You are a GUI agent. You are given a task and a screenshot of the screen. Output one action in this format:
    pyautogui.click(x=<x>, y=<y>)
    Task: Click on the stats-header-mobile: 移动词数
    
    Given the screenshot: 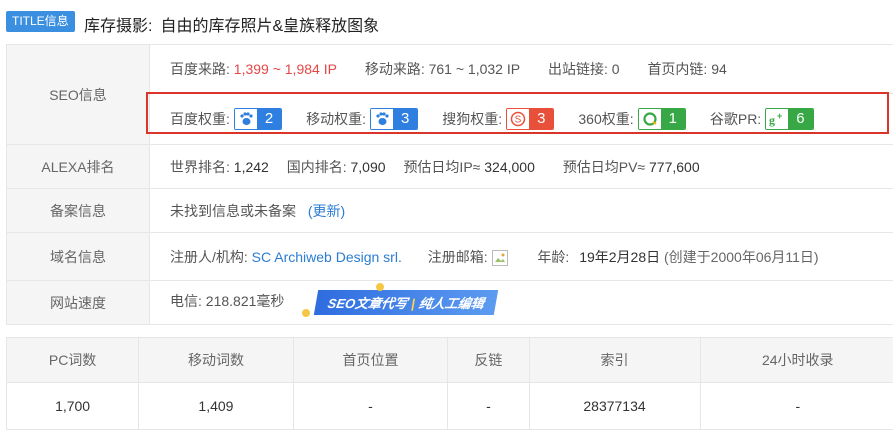 What is the action you would take?
    pyautogui.click(x=216, y=360)
    